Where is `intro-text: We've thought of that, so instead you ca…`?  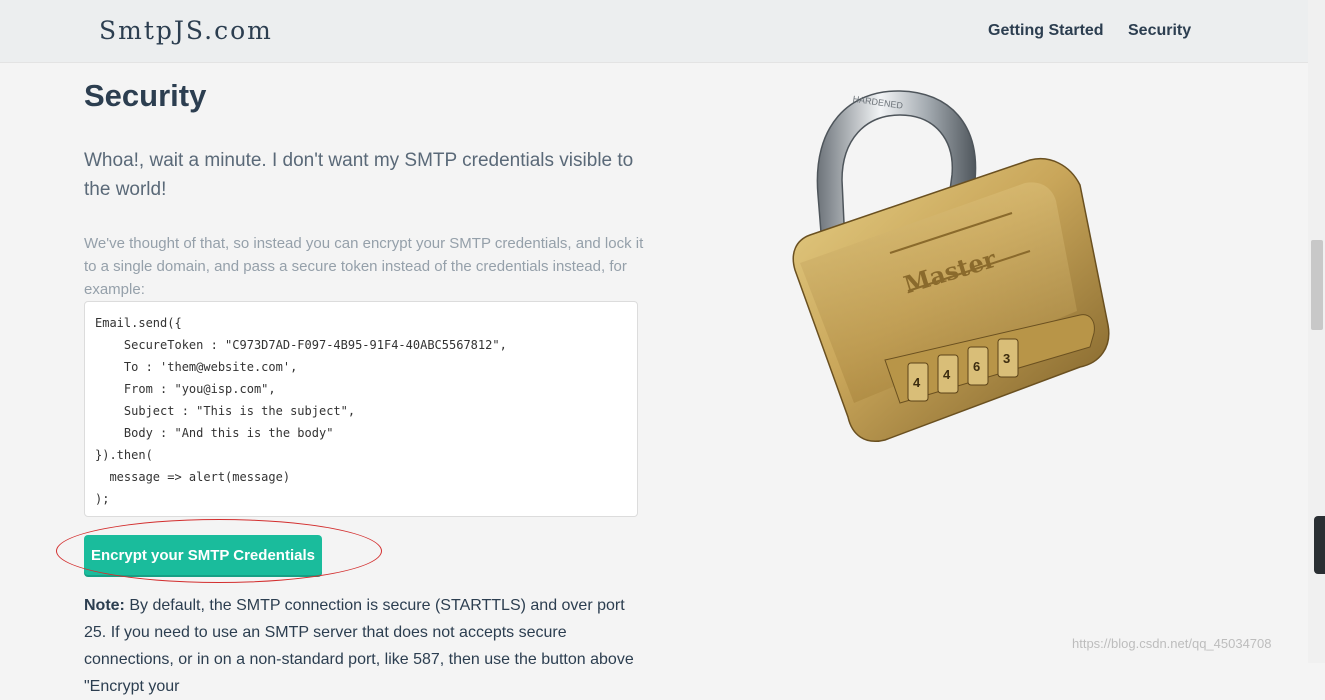 intro-text: We've thought of that, so instead you ca… is located at coordinates (364, 266).